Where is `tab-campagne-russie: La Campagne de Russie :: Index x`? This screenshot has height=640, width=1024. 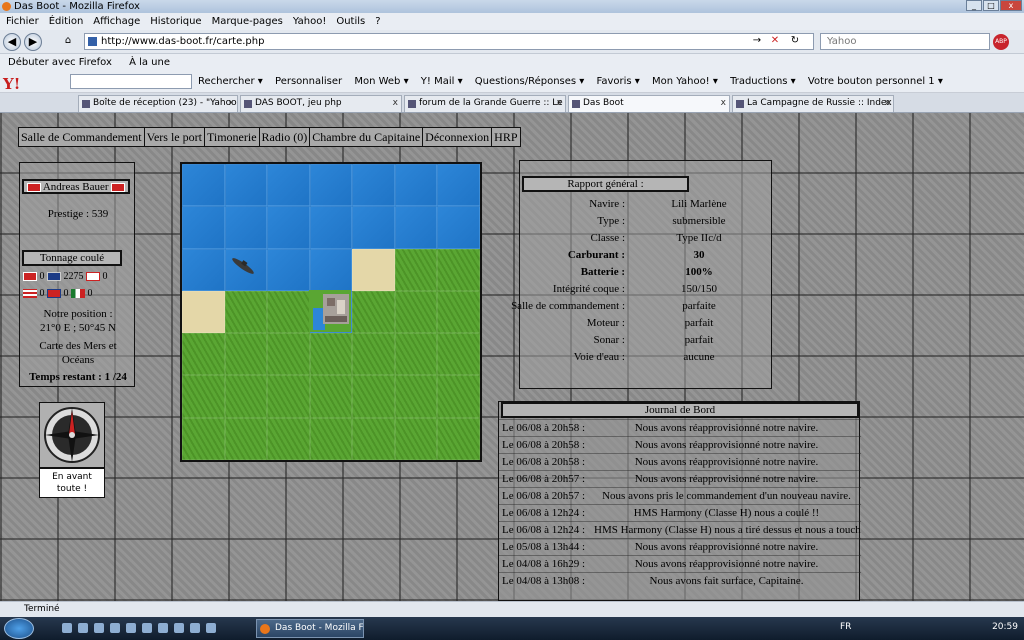 tab-campagne-russie: La Campagne de Russie :: Index x is located at coordinates (813, 103).